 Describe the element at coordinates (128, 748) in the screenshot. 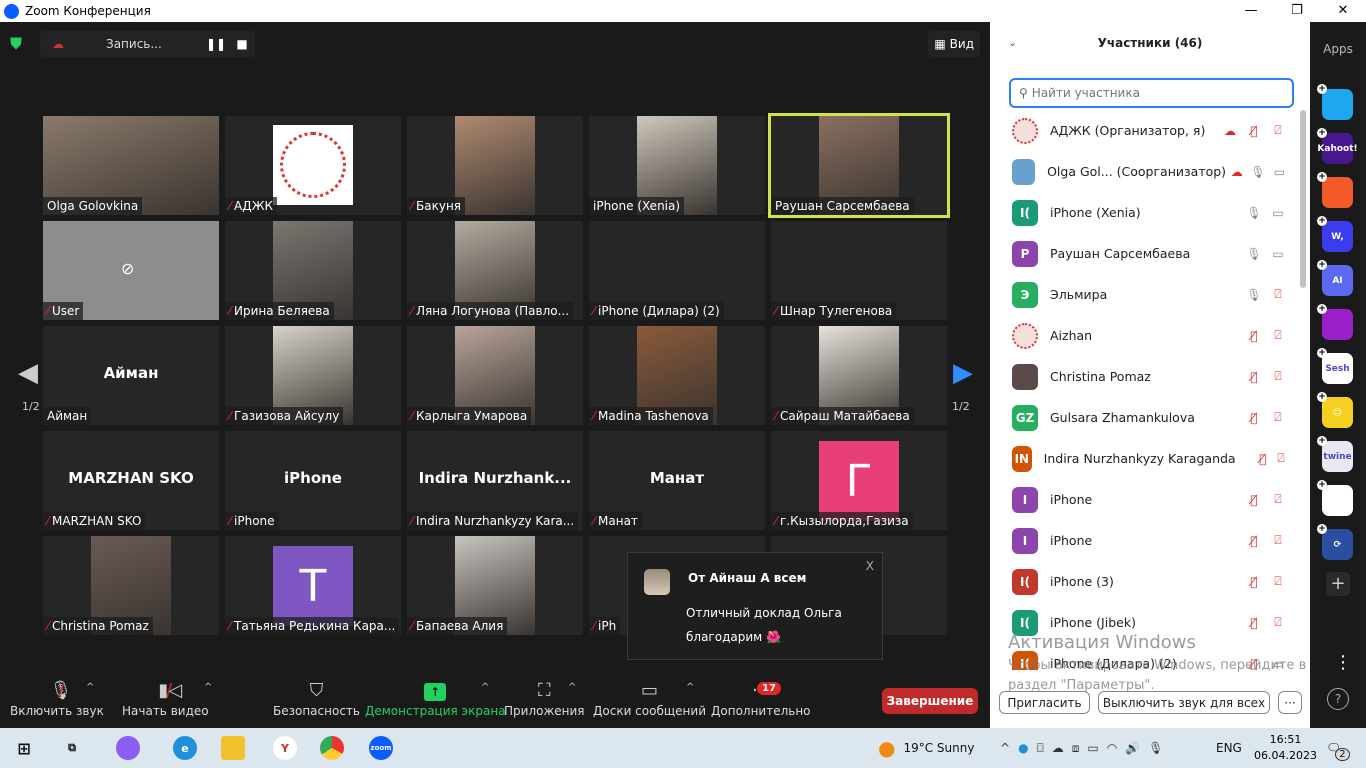

I see `alice-icon` at that location.